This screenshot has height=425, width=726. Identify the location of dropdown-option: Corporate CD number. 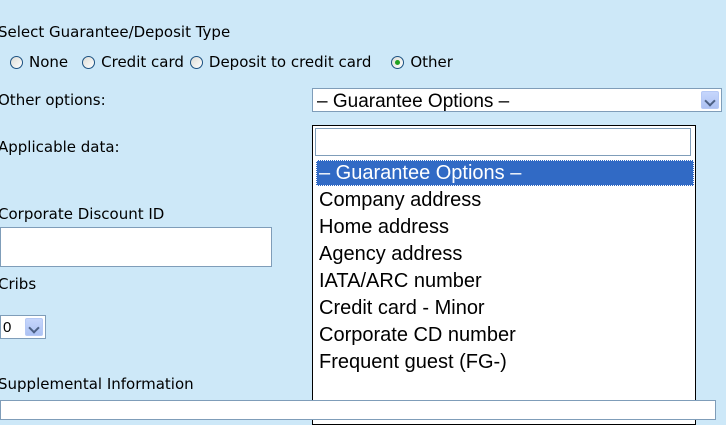
(505, 335).